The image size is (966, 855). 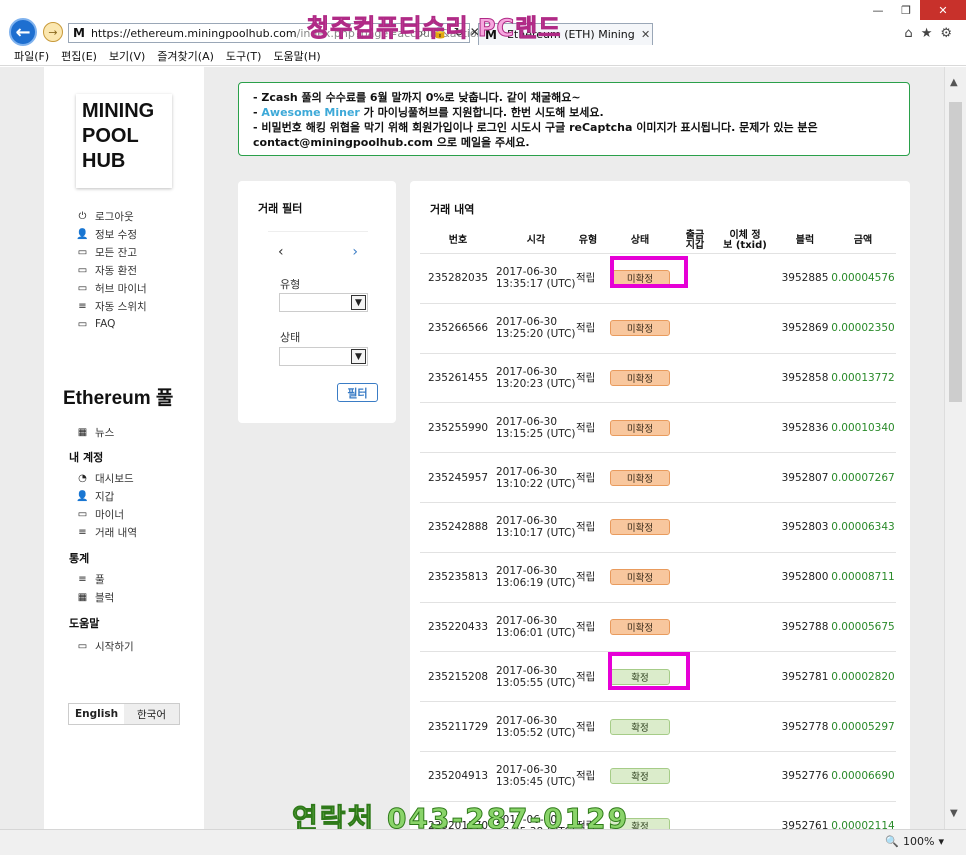 I want to click on window-controls: — ❐ ✕, so click(x=915, y=10).